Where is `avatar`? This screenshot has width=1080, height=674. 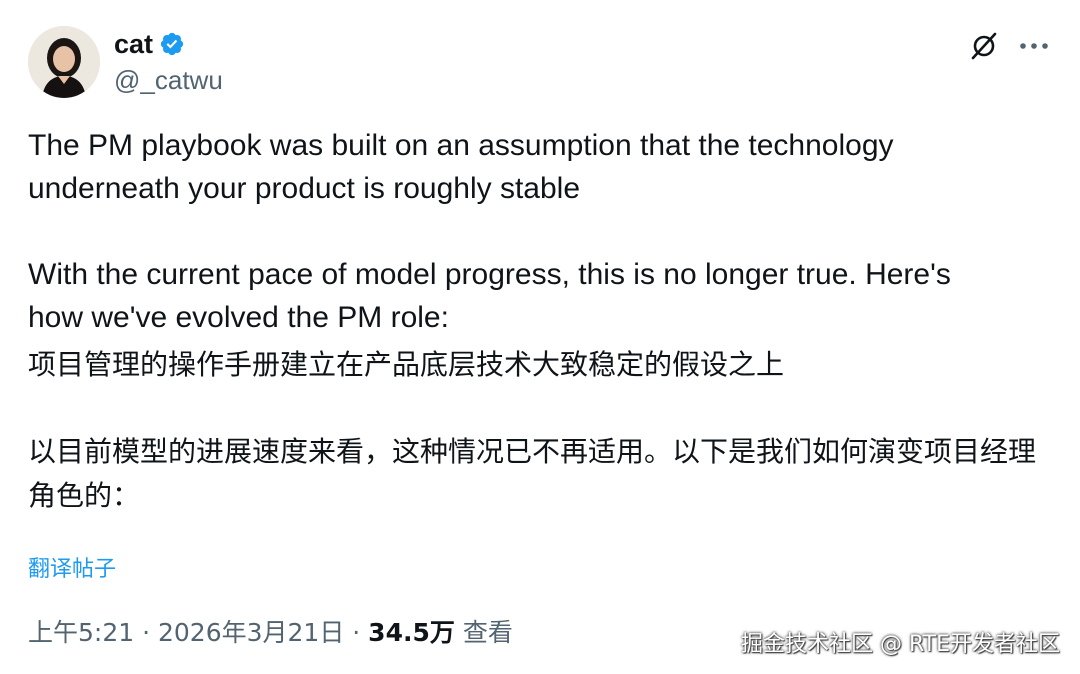
avatar is located at coordinates (64, 62).